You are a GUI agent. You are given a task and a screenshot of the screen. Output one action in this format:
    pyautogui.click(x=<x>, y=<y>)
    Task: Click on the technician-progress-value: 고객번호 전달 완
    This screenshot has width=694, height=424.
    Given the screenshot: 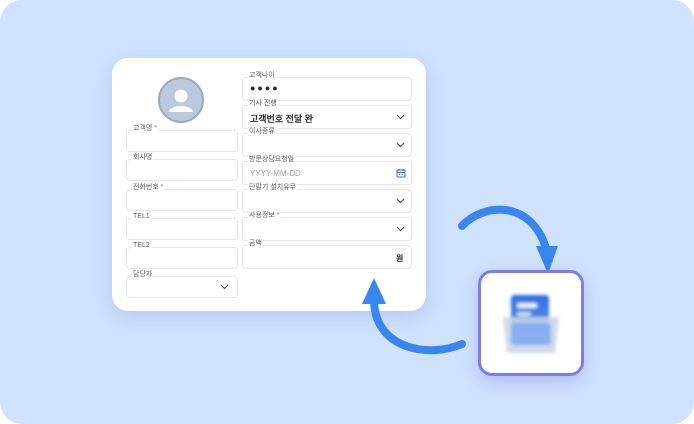 What is the action you would take?
    pyautogui.click(x=281, y=119)
    